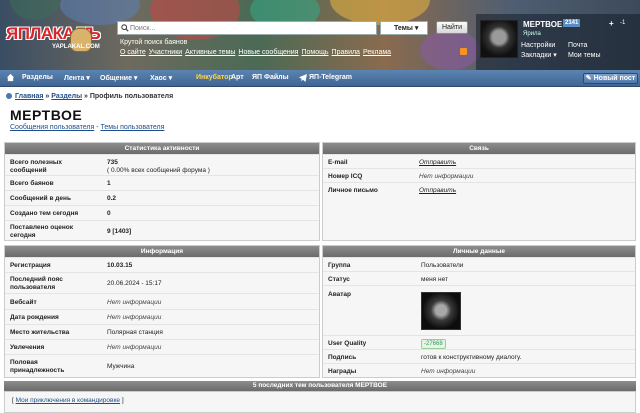 Image resolution: width=640 pixels, height=413 pixels. What do you see at coordinates (237, 77) in the screenshot?
I see `nav-art: Арт` at bounding box center [237, 77].